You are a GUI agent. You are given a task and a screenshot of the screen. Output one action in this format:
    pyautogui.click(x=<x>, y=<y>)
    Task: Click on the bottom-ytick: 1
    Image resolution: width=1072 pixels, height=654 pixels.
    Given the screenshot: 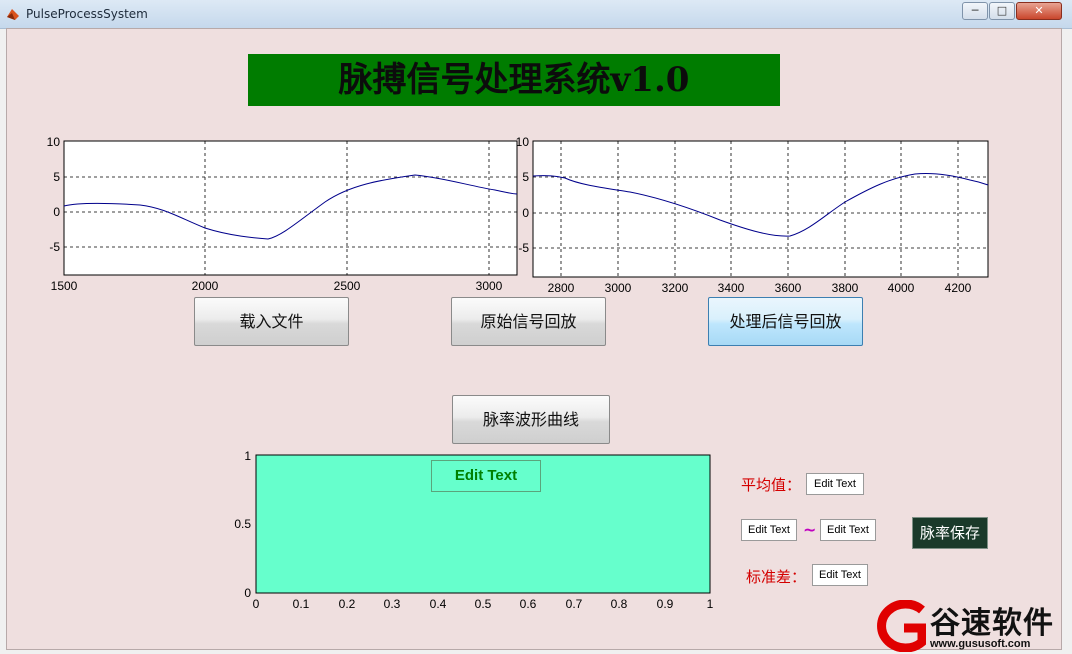 What is the action you would take?
    pyautogui.click(x=247, y=456)
    